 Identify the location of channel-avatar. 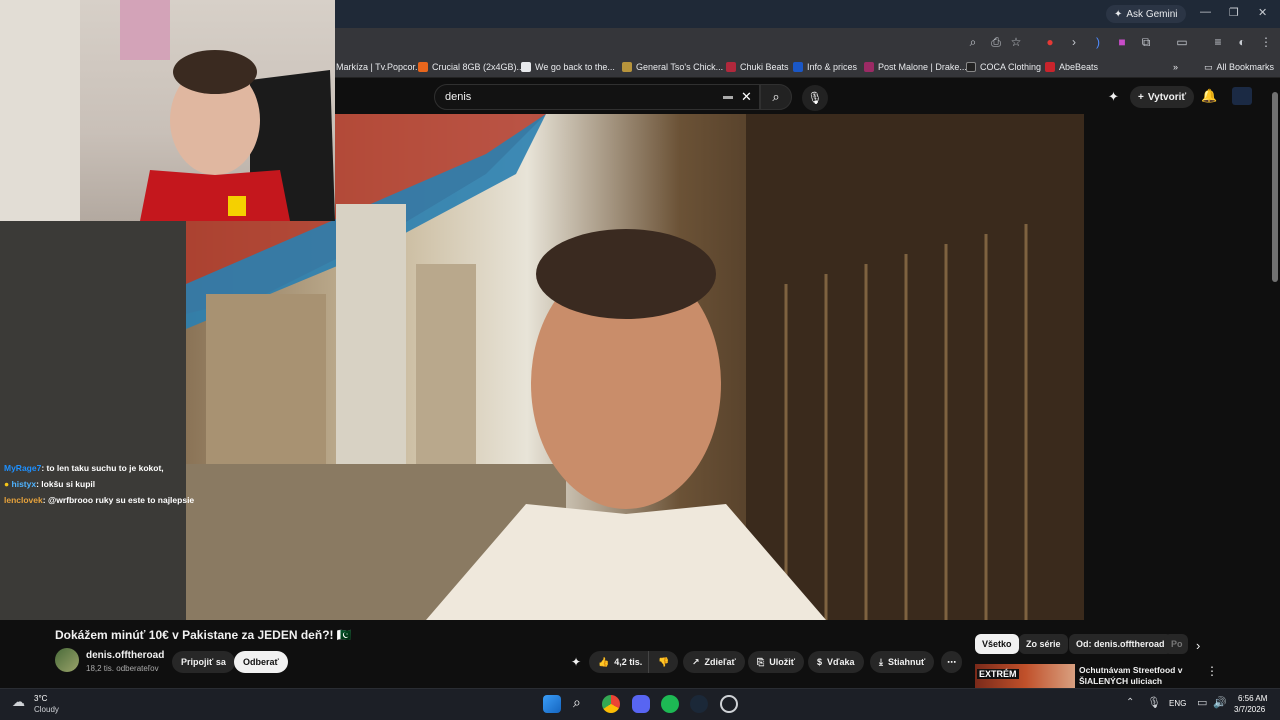
(67, 660).